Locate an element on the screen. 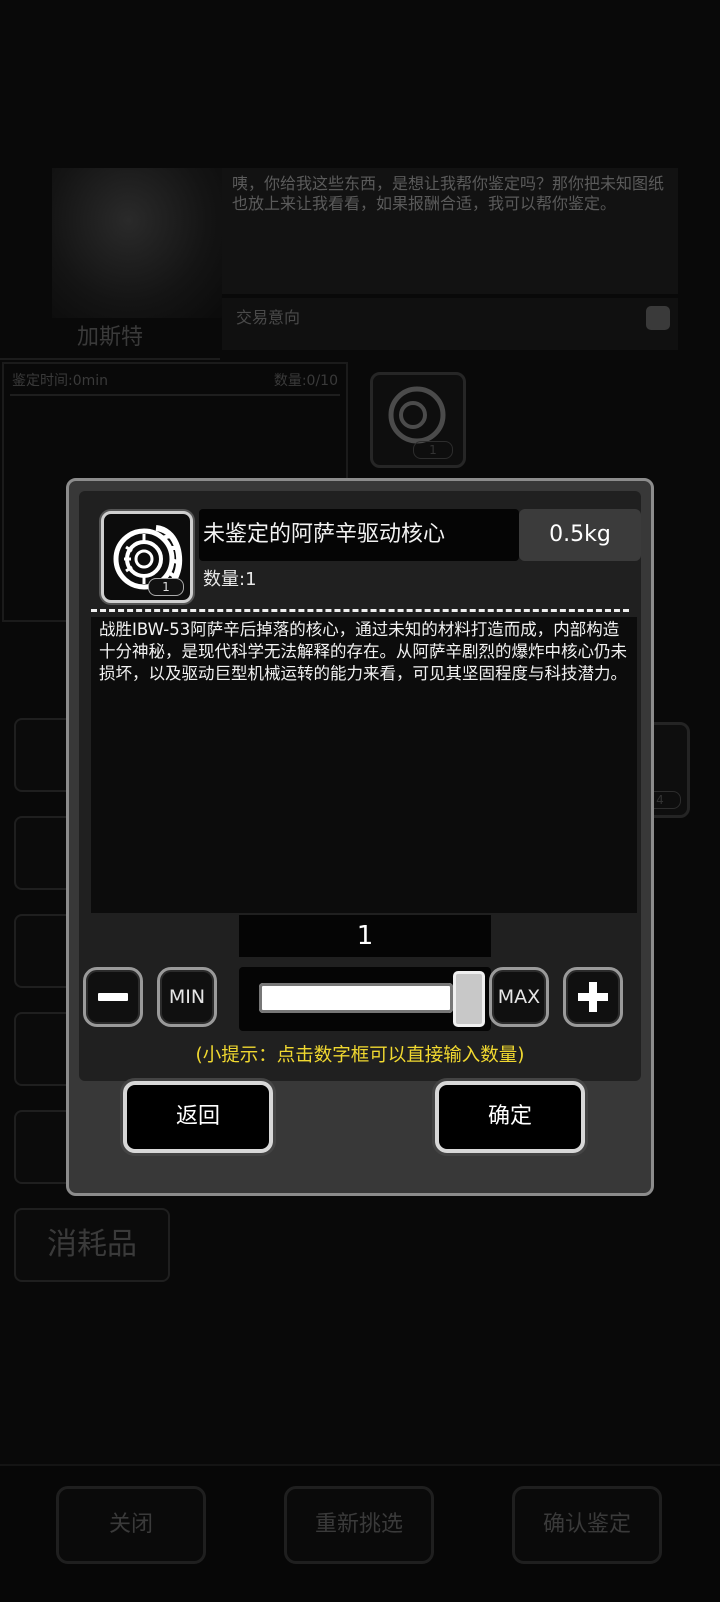 Image resolution: width=720 pixels, height=1602 pixels. divider is located at coordinates (175, 395).